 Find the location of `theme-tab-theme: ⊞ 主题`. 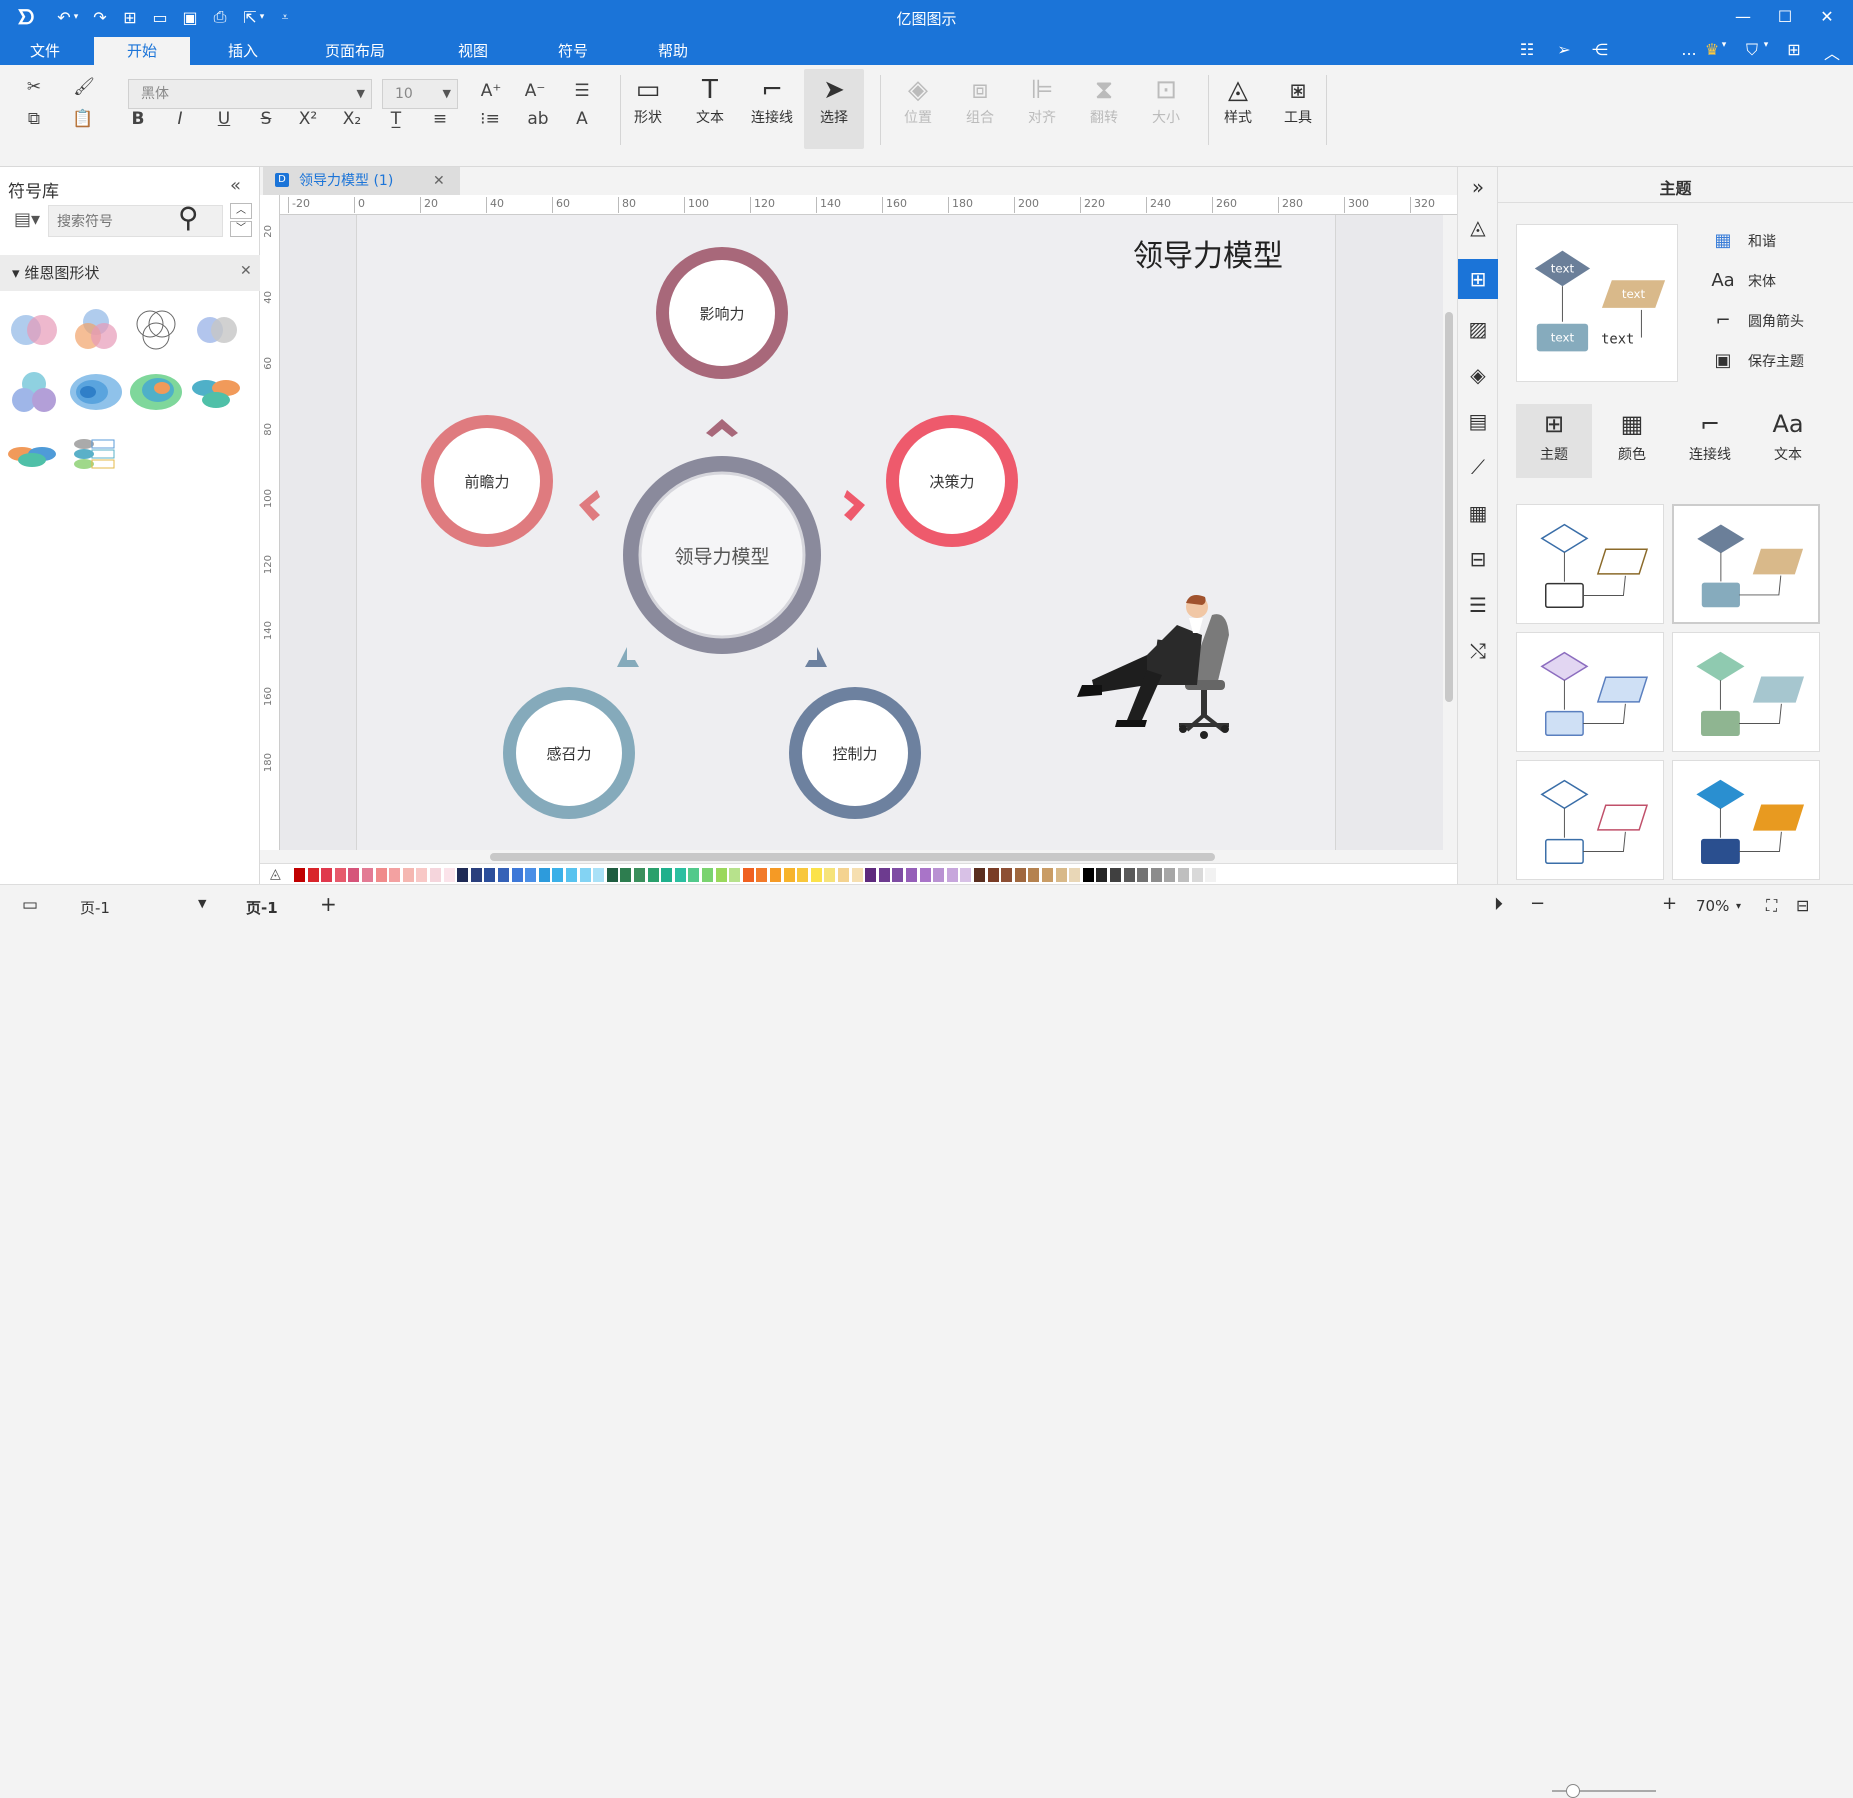

theme-tab-theme: ⊞ 主题 is located at coordinates (1554, 441).